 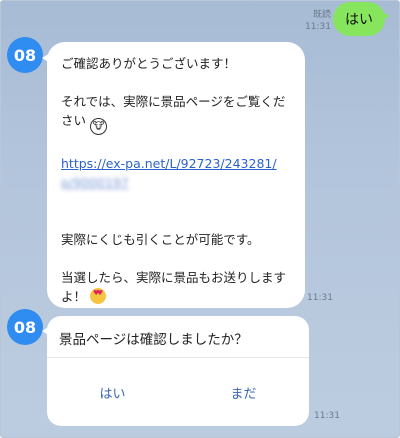 What do you see at coordinates (160, 239) in the screenshot?
I see `message-line: 実際にくじも引くことが可能です。` at bounding box center [160, 239].